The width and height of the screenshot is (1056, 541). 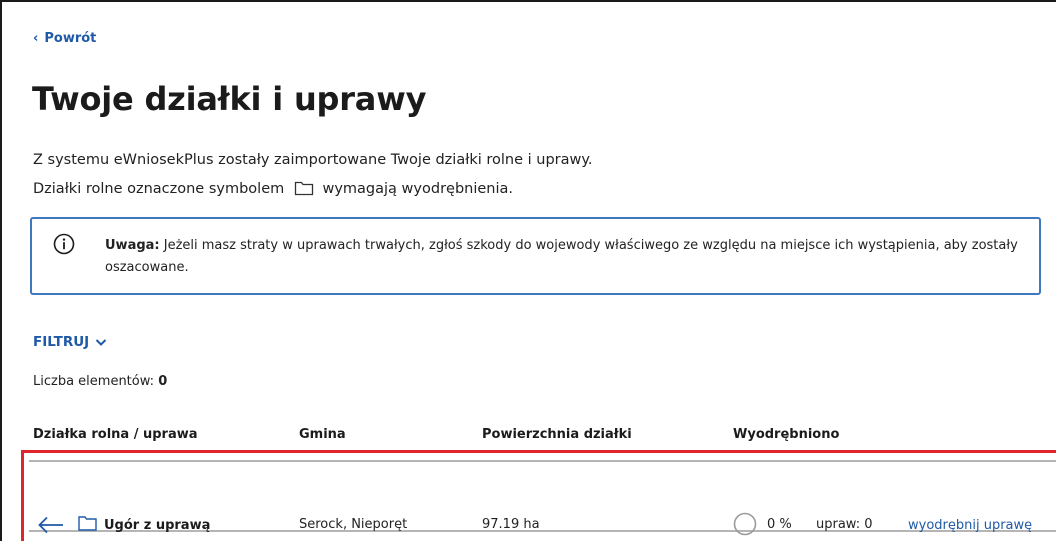 I want to click on notice-label: Uwaga:, so click(x=132, y=245).